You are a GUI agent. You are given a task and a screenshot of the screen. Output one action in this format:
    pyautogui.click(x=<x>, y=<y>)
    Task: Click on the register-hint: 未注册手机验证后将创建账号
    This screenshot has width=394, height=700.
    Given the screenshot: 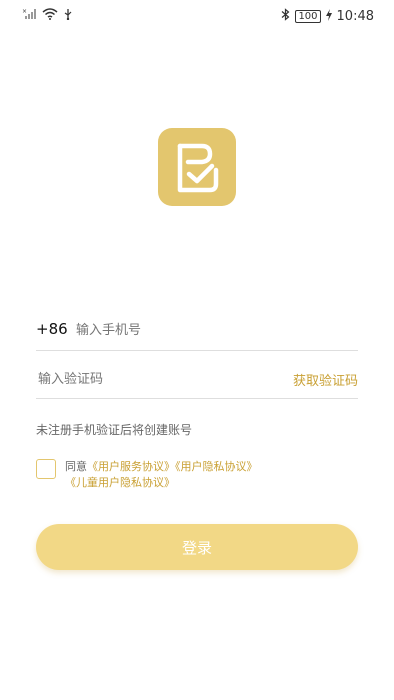 What is the action you would take?
    pyautogui.click(x=114, y=430)
    